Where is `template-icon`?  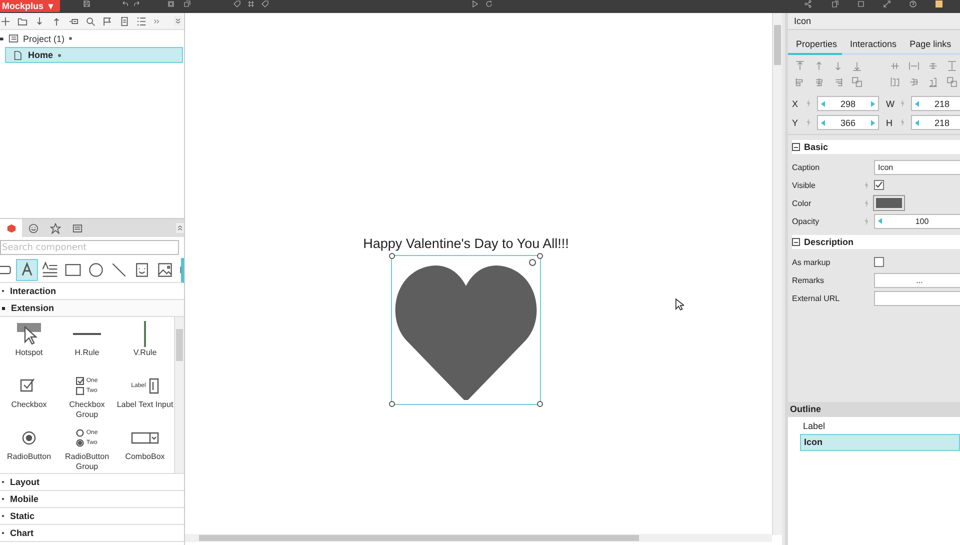
template-icon is located at coordinates (77, 228).